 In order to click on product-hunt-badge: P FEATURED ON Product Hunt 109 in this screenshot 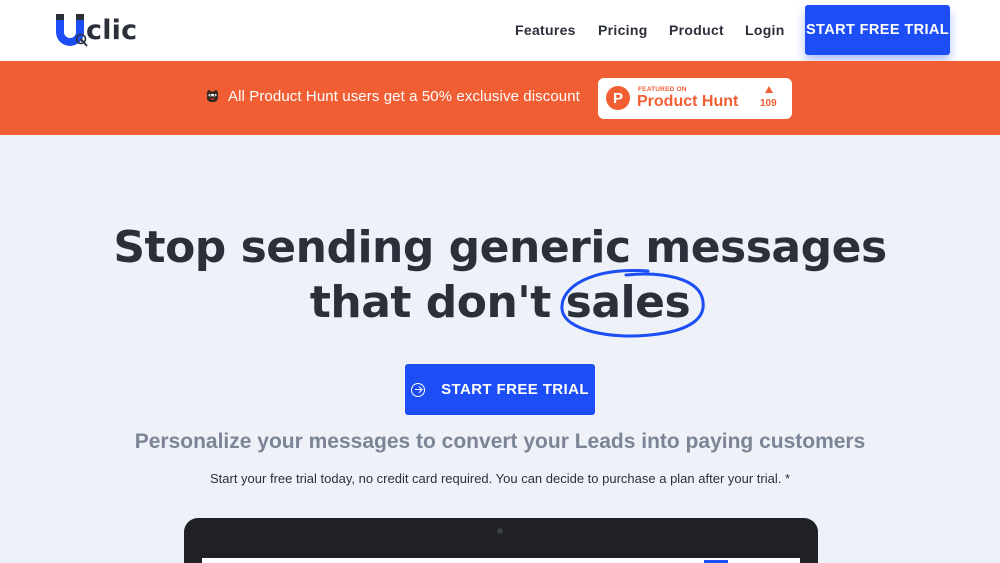, I will do `click(695, 98)`.